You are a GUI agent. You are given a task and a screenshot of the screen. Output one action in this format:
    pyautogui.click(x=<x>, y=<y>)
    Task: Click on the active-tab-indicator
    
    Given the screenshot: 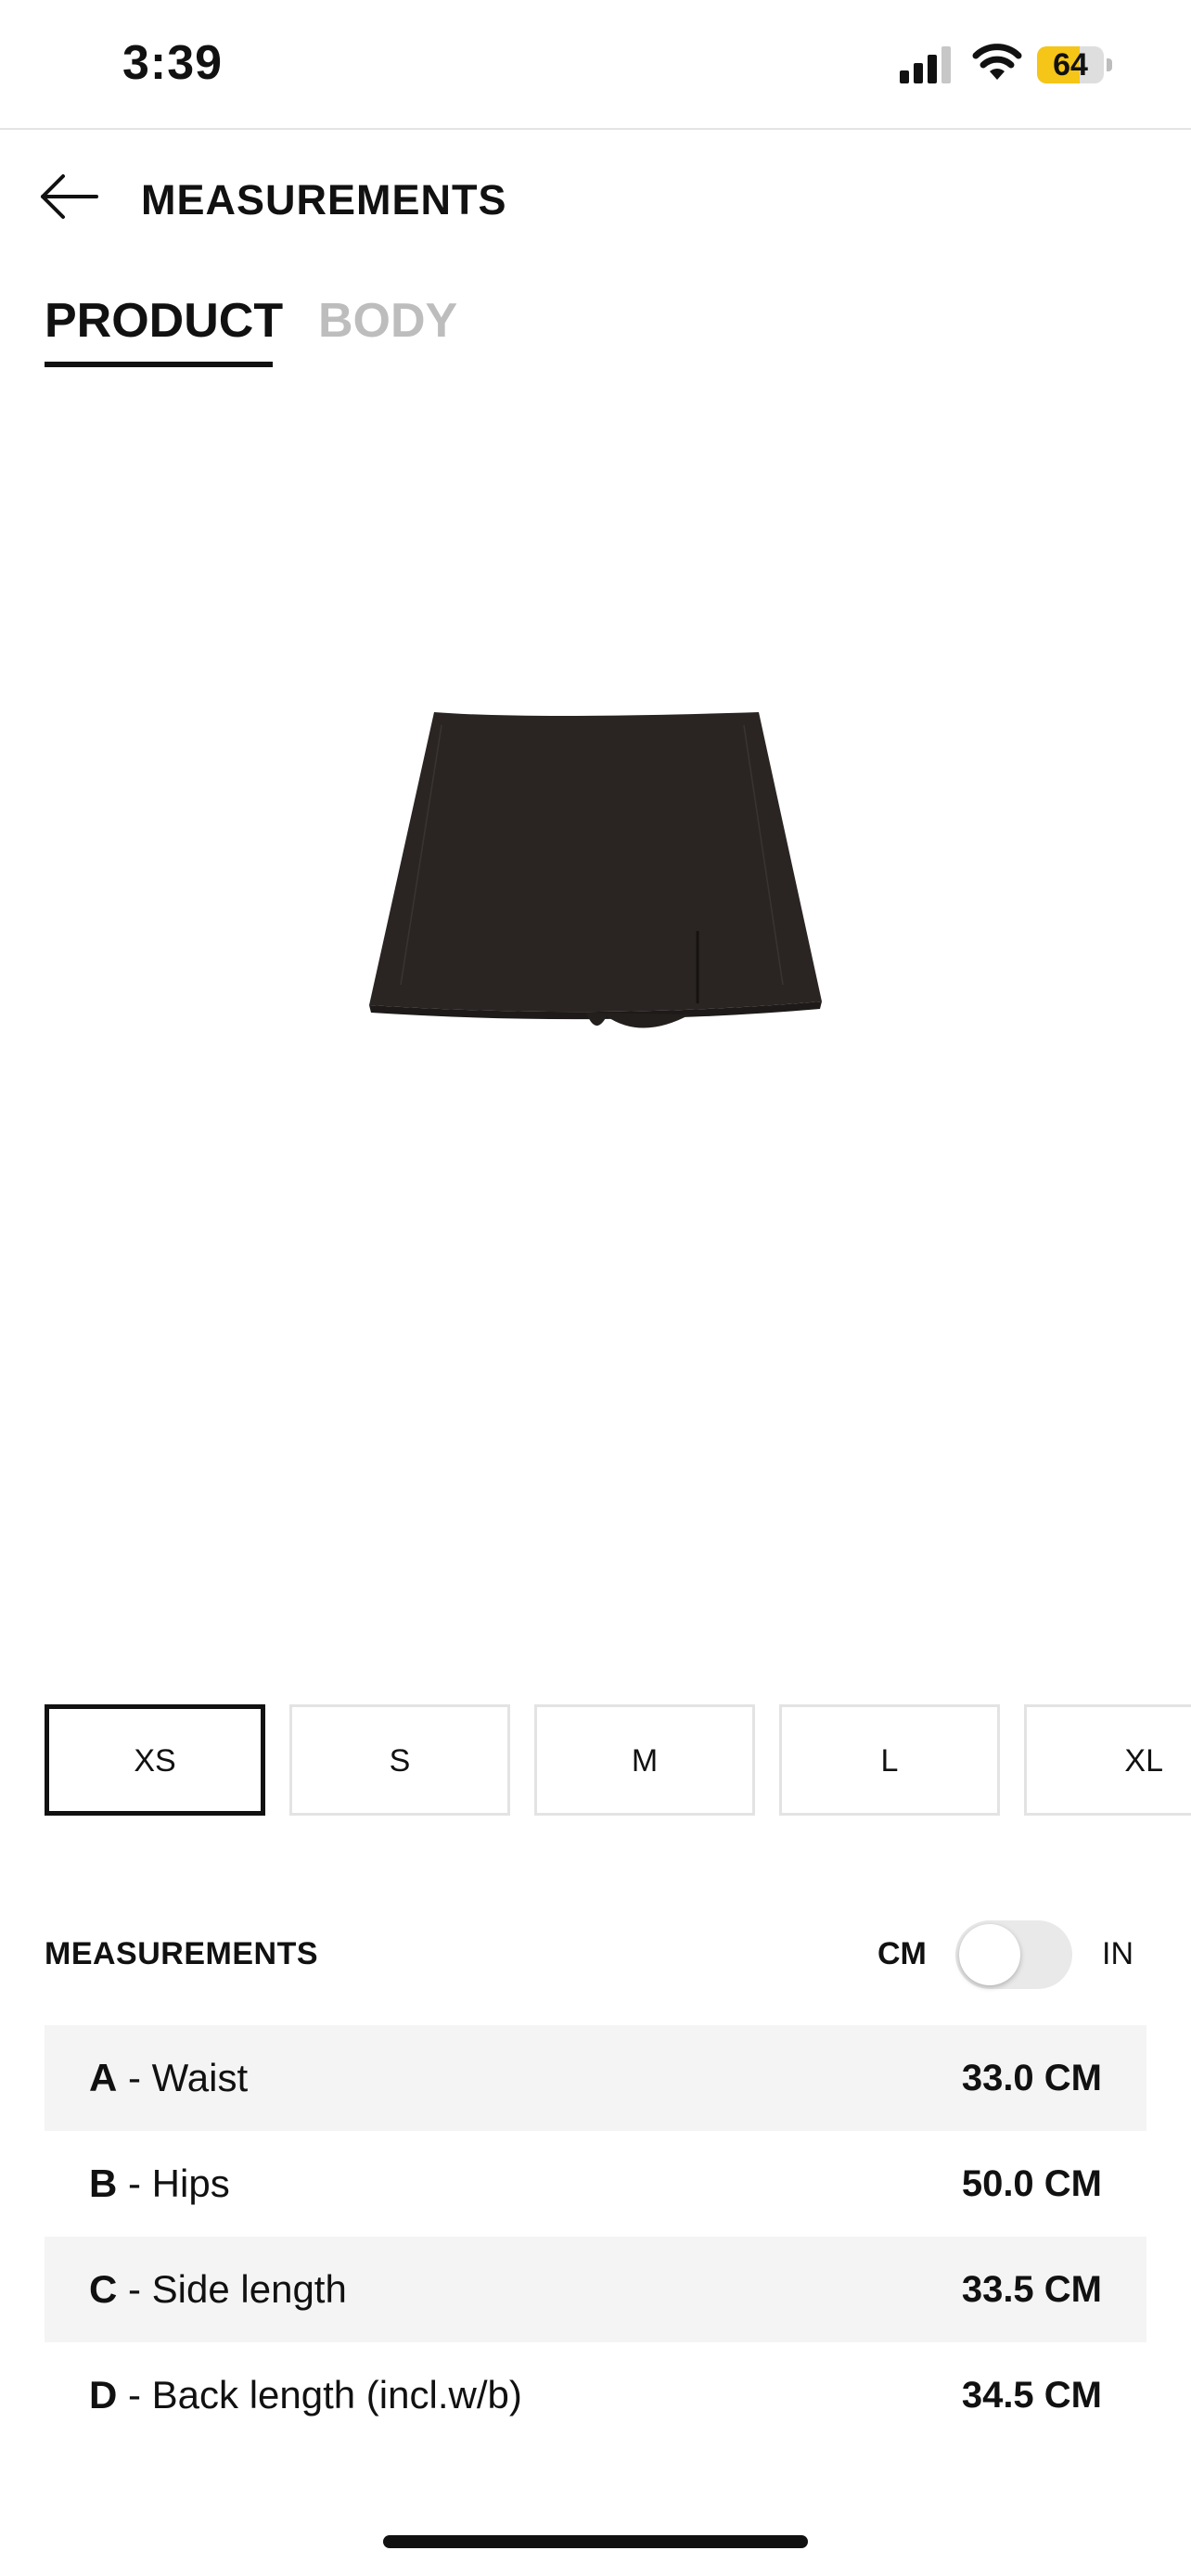 What is the action you would take?
    pyautogui.click(x=159, y=364)
    